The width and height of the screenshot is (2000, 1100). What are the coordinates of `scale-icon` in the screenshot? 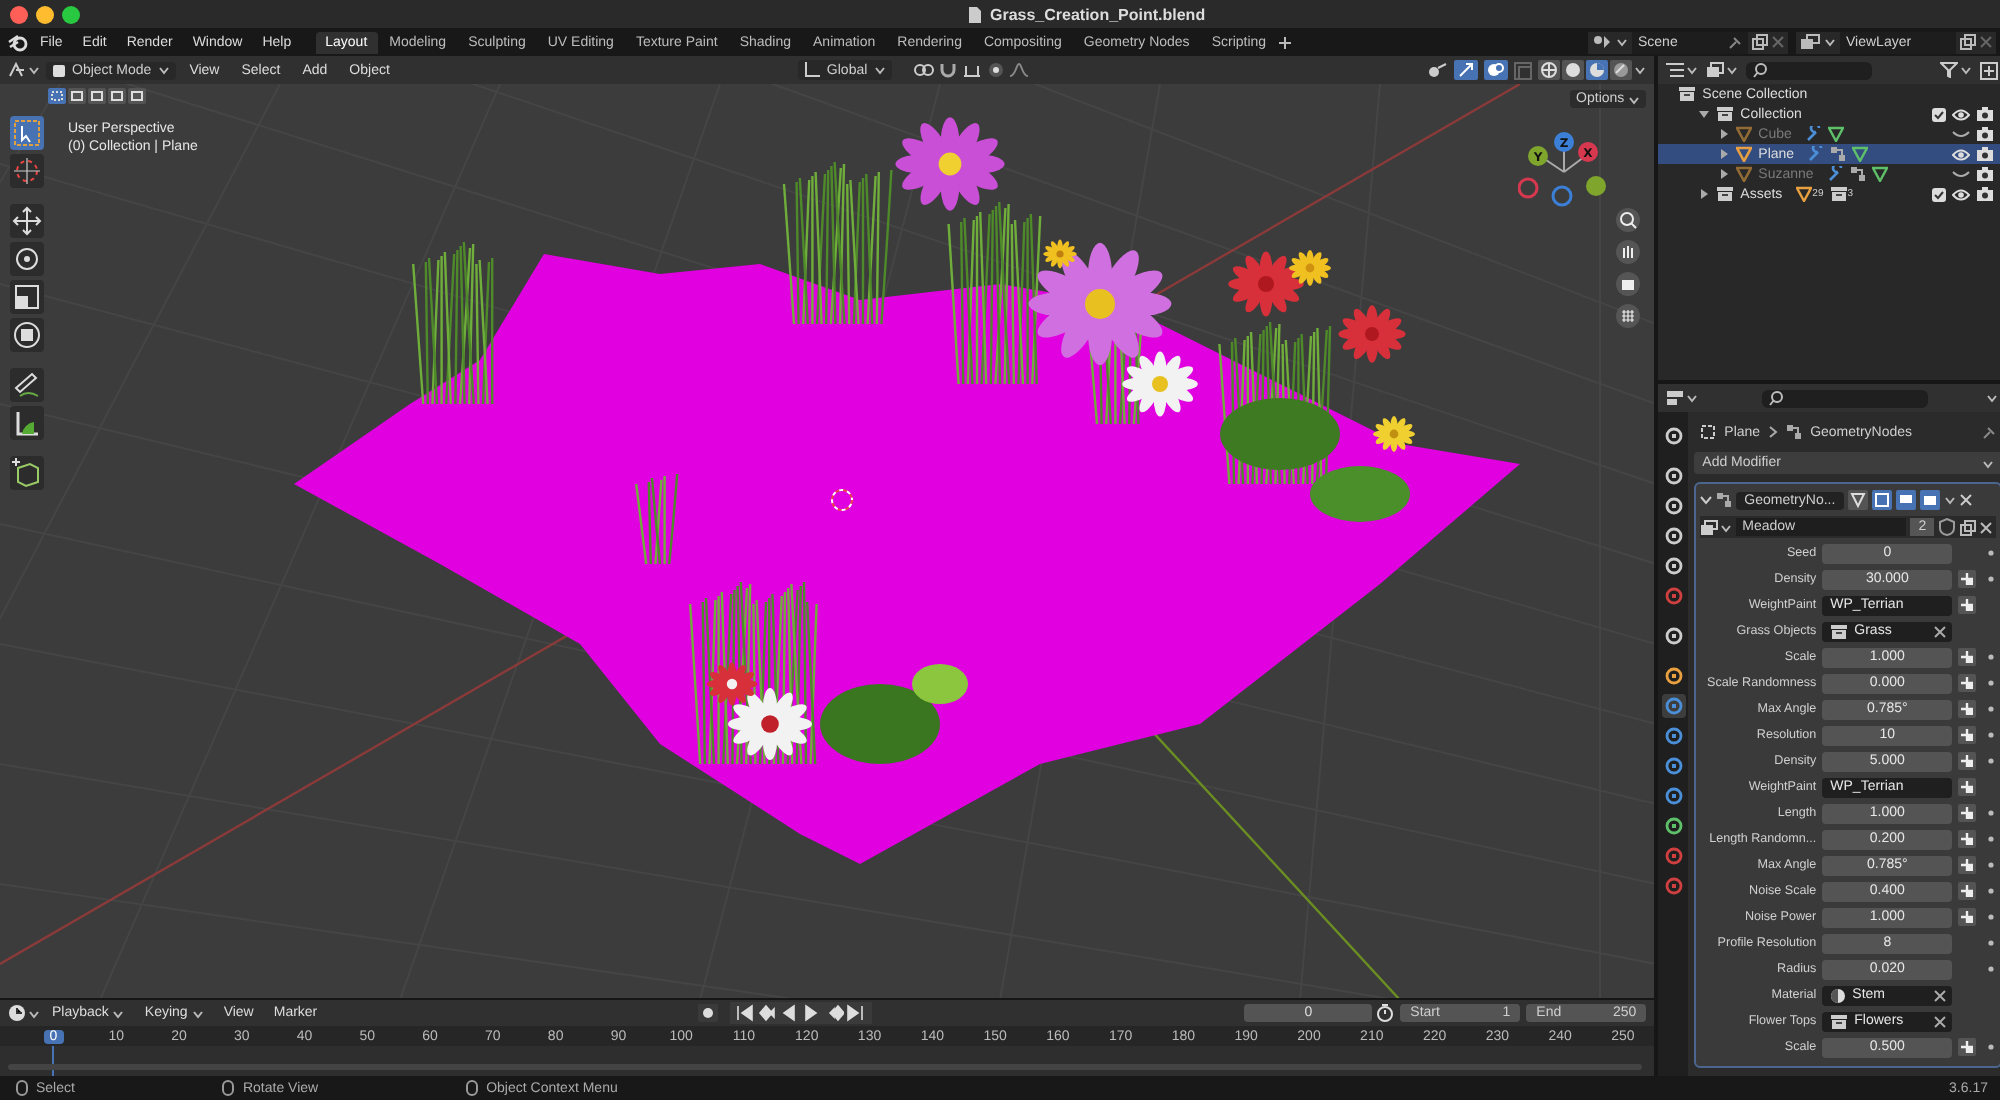 It's located at (27, 297).